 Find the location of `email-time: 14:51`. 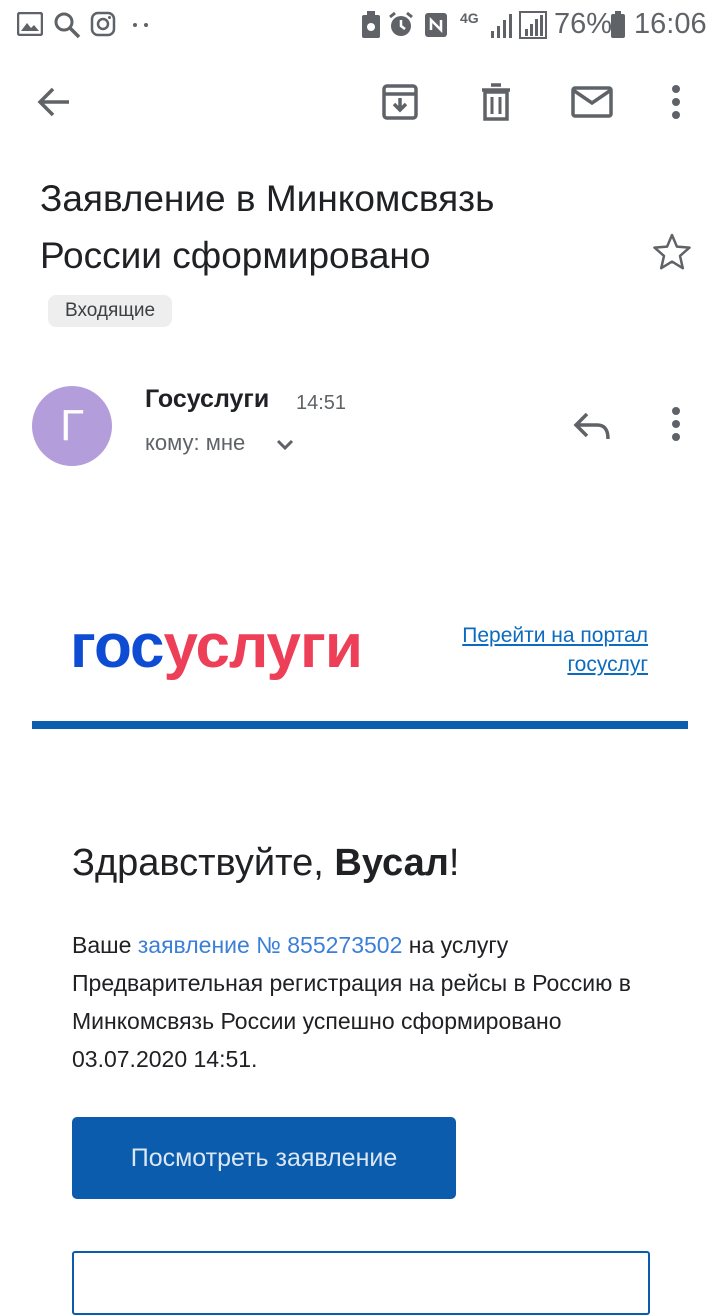

email-time: 14:51 is located at coordinates (321, 403).